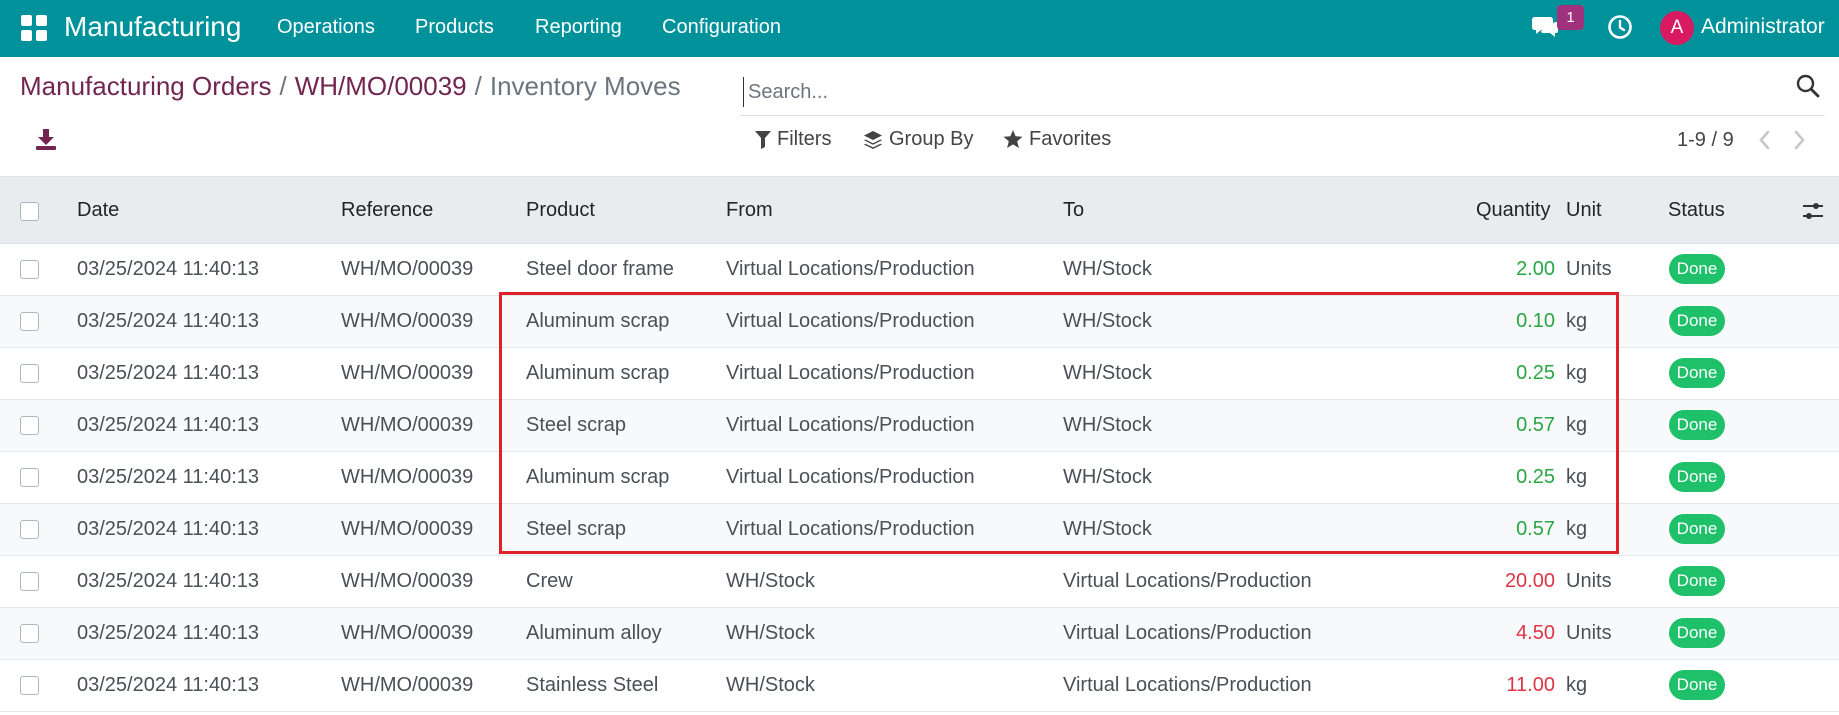  Describe the element at coordinates (1513, 210) in the screenshot. I see `column-quantity: Quantity` at that location.